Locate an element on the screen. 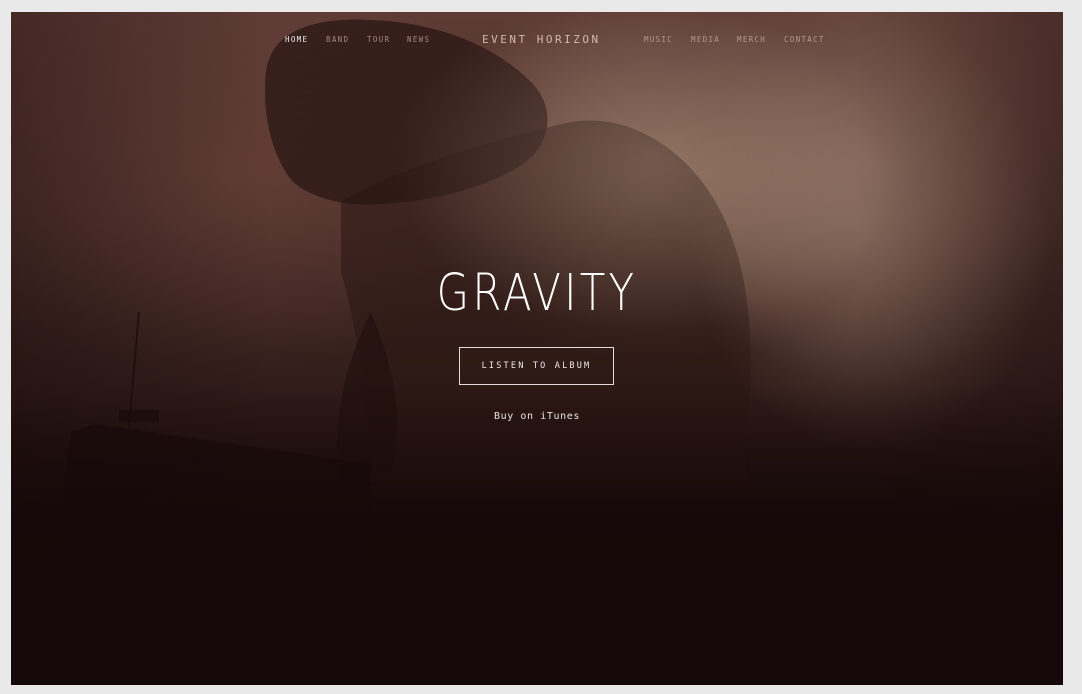 This screenshot has width=1082, height=694. buy-on-itunes-link: Buy on iTunes is located at coordinates (537, 416).